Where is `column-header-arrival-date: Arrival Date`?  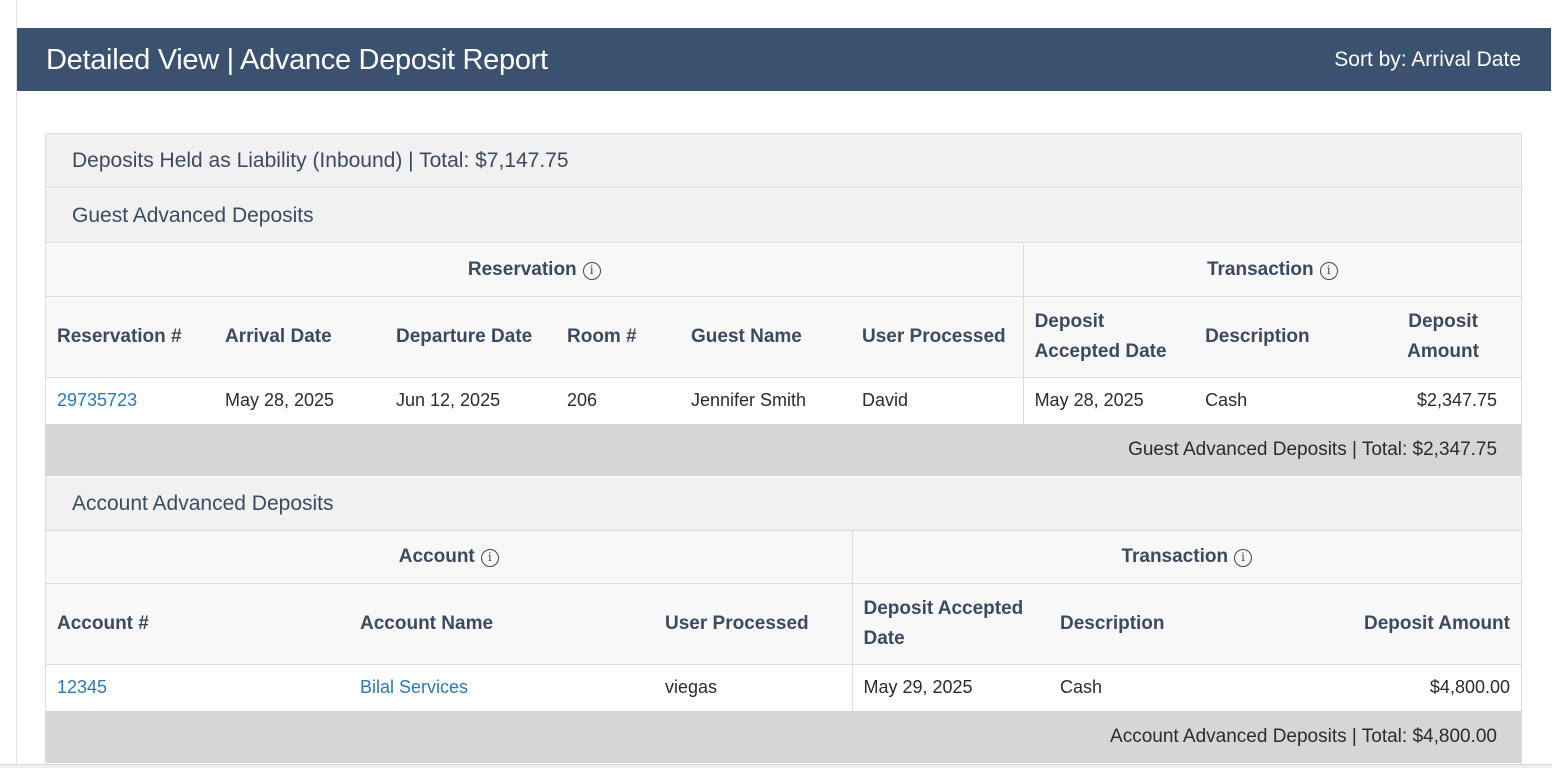
column-header-arrival-date: Arrival Date is located at coordinates (299, 337).